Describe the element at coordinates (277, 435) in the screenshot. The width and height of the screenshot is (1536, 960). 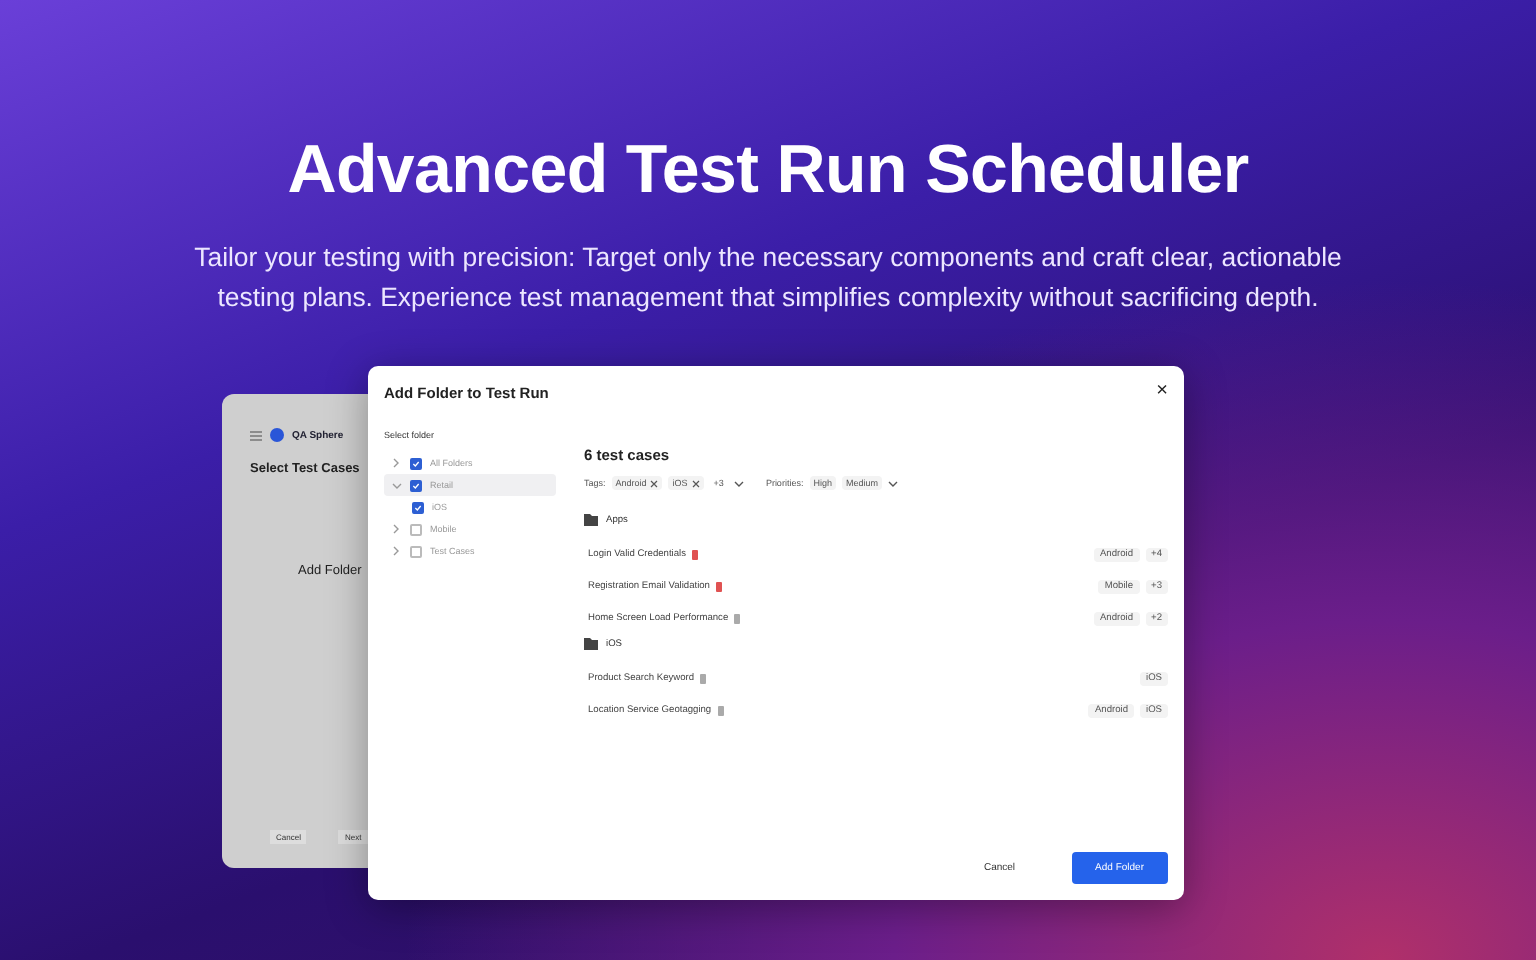
I see `logo-icon` at that location.